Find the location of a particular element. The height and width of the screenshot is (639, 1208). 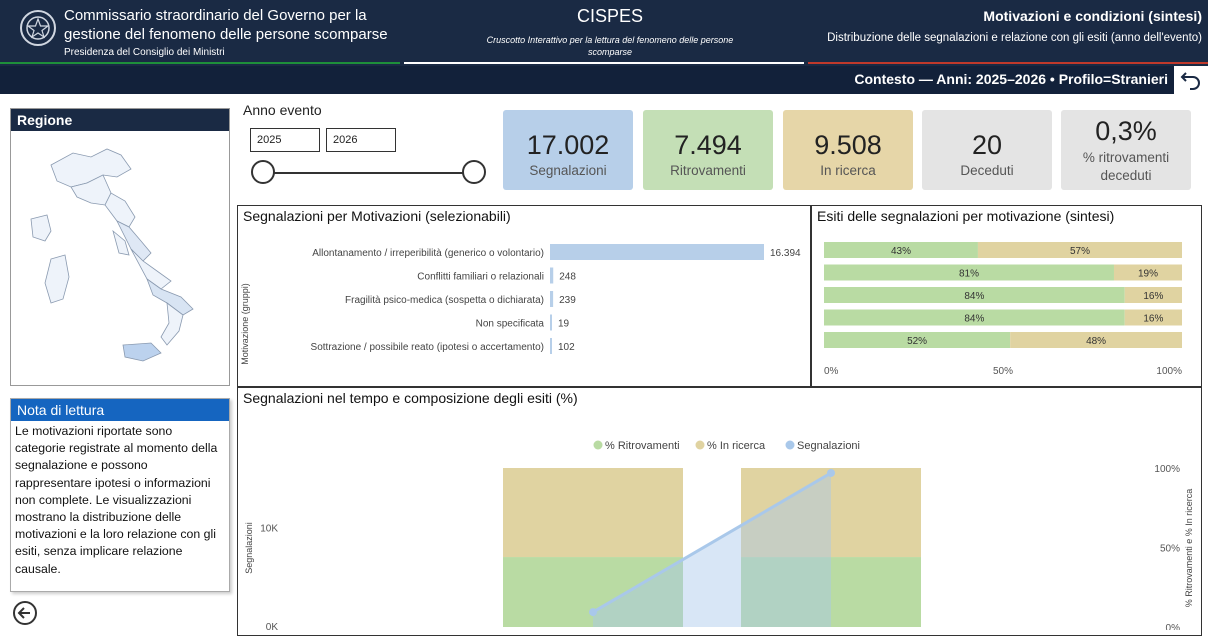

kpi-deceduti: 20 Deceduti is located at coordinates (987, 150).